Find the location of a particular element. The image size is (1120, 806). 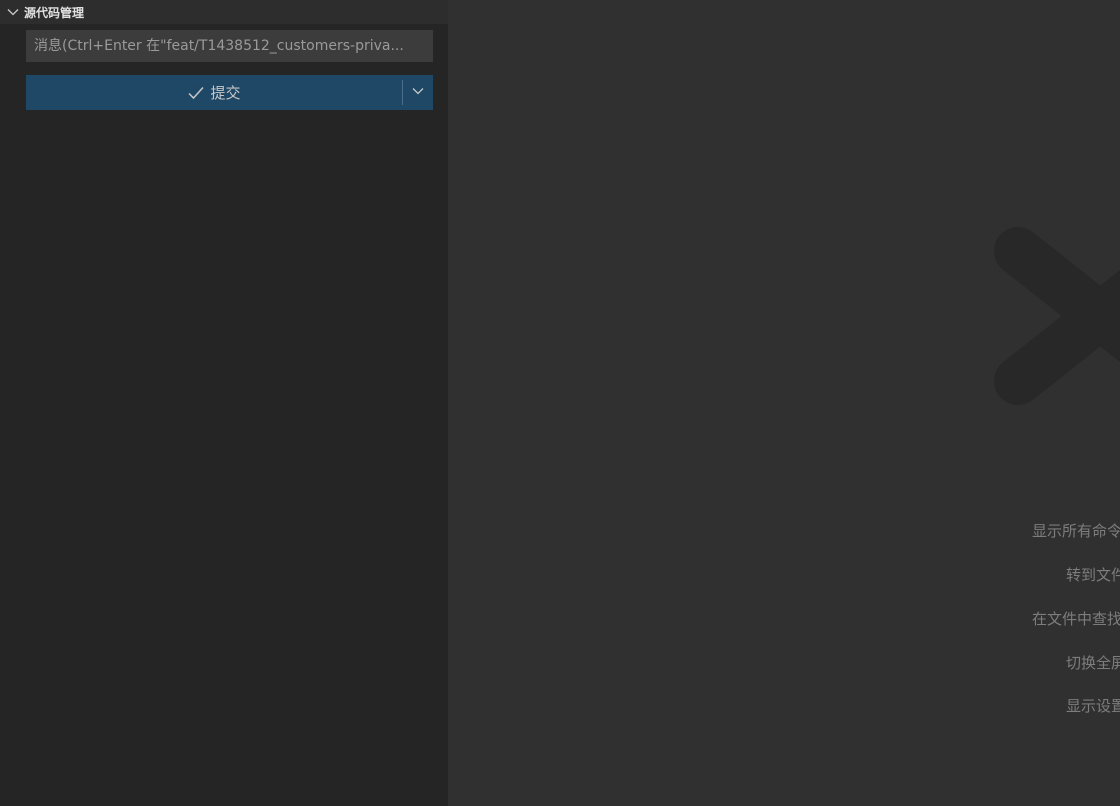

source-control-section-header: 源代码管理 is located at coordinates (224, 12).